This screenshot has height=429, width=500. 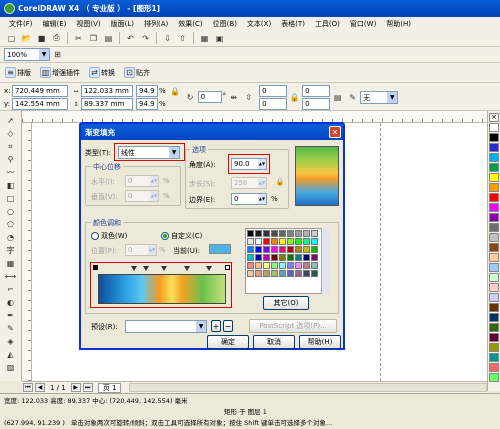 I want to click on interactive-fill-tool-icon: ◭, so click(x=10, y=354).